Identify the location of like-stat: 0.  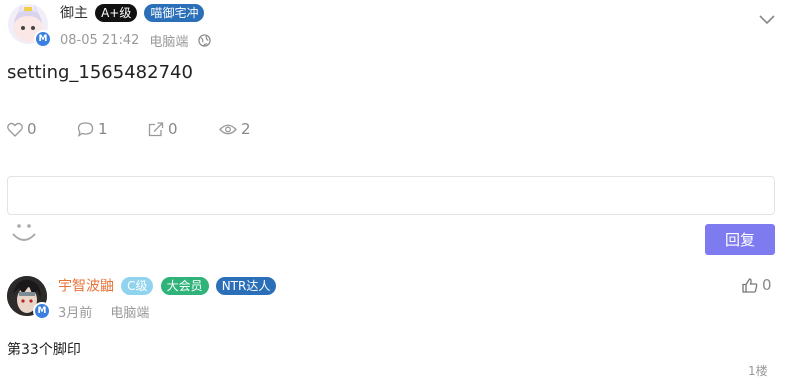
(22, 129).